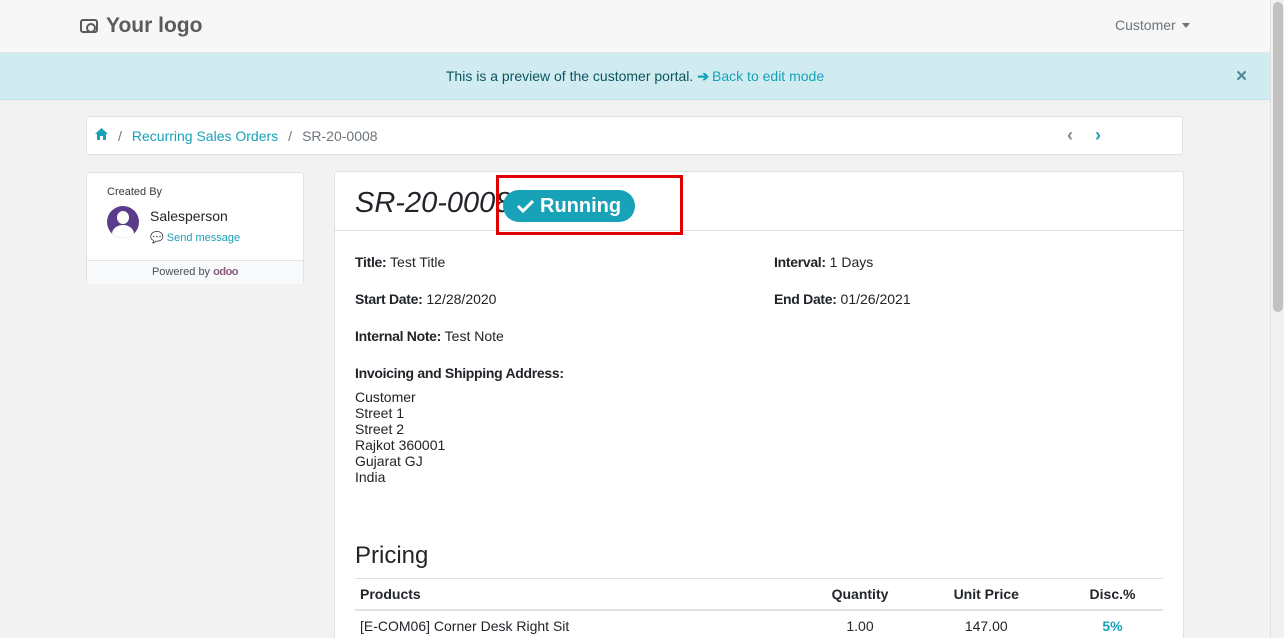 This screenshot has height=638, width=1284. Describe the element at coordinates (181, 272) in the screenshot. I see `powered-by-label: Powered by` at that location.